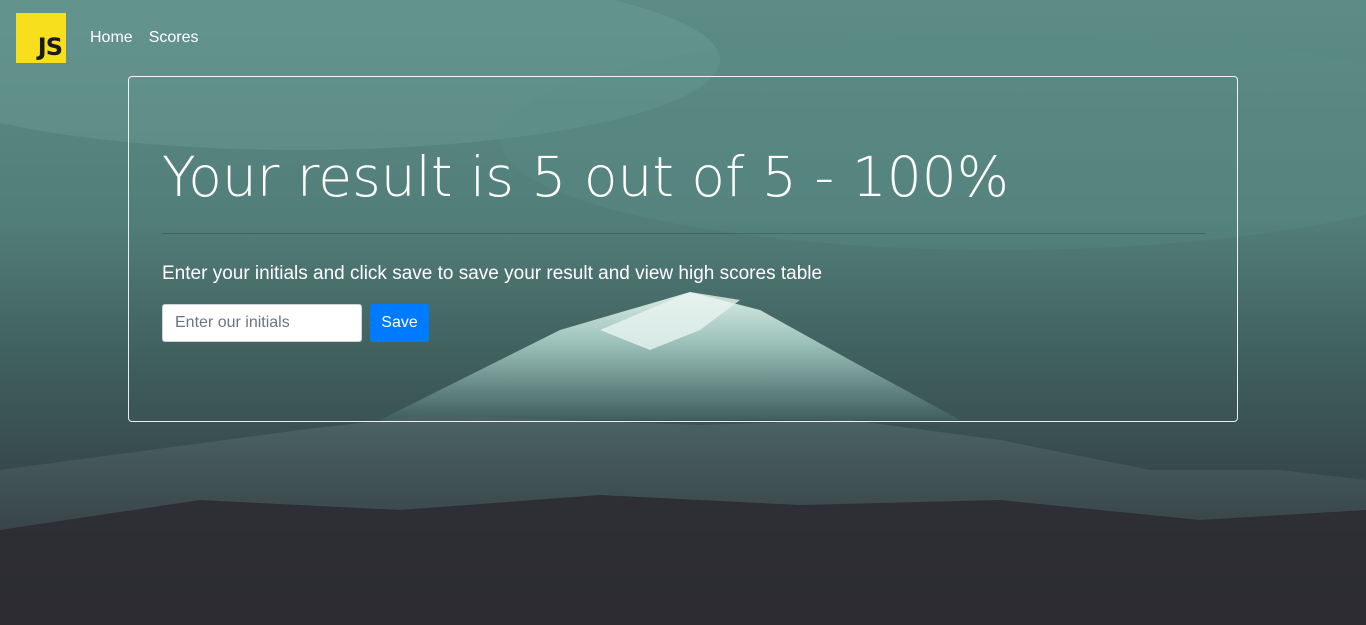 The width and height of the screenshot is (1366, 625). What do you see at coordinates (144, 38) in the screenshot?
I see `nav-links: Home Scores` at bounding box center [144, 38].